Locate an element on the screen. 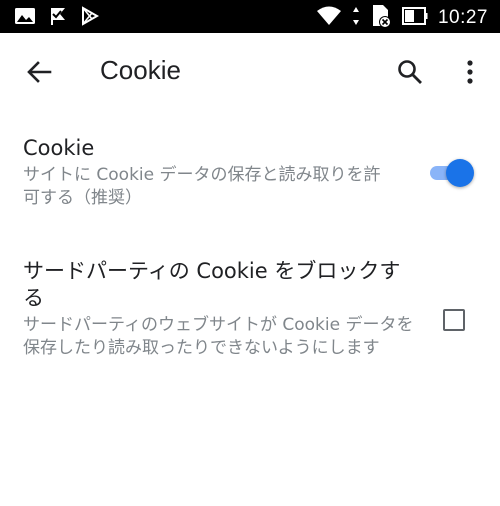  battery-icon is located at coordinates (414, 18).